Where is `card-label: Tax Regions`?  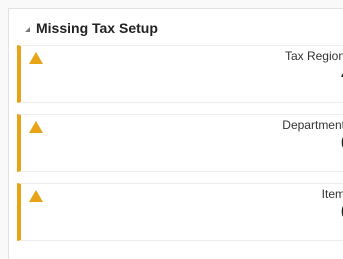 card-label: Tax Regions is located at coordinates (313, 56).